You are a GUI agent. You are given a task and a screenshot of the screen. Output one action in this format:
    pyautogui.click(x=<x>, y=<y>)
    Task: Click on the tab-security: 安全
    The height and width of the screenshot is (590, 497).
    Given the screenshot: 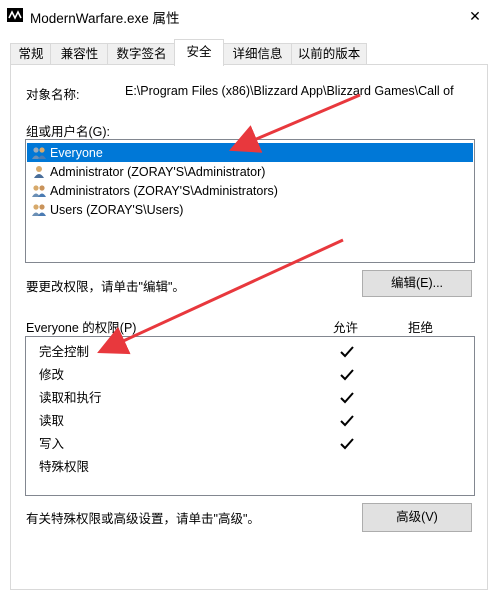 What is the action you would take?
    pyautogui.click(x=199, y=52)
    